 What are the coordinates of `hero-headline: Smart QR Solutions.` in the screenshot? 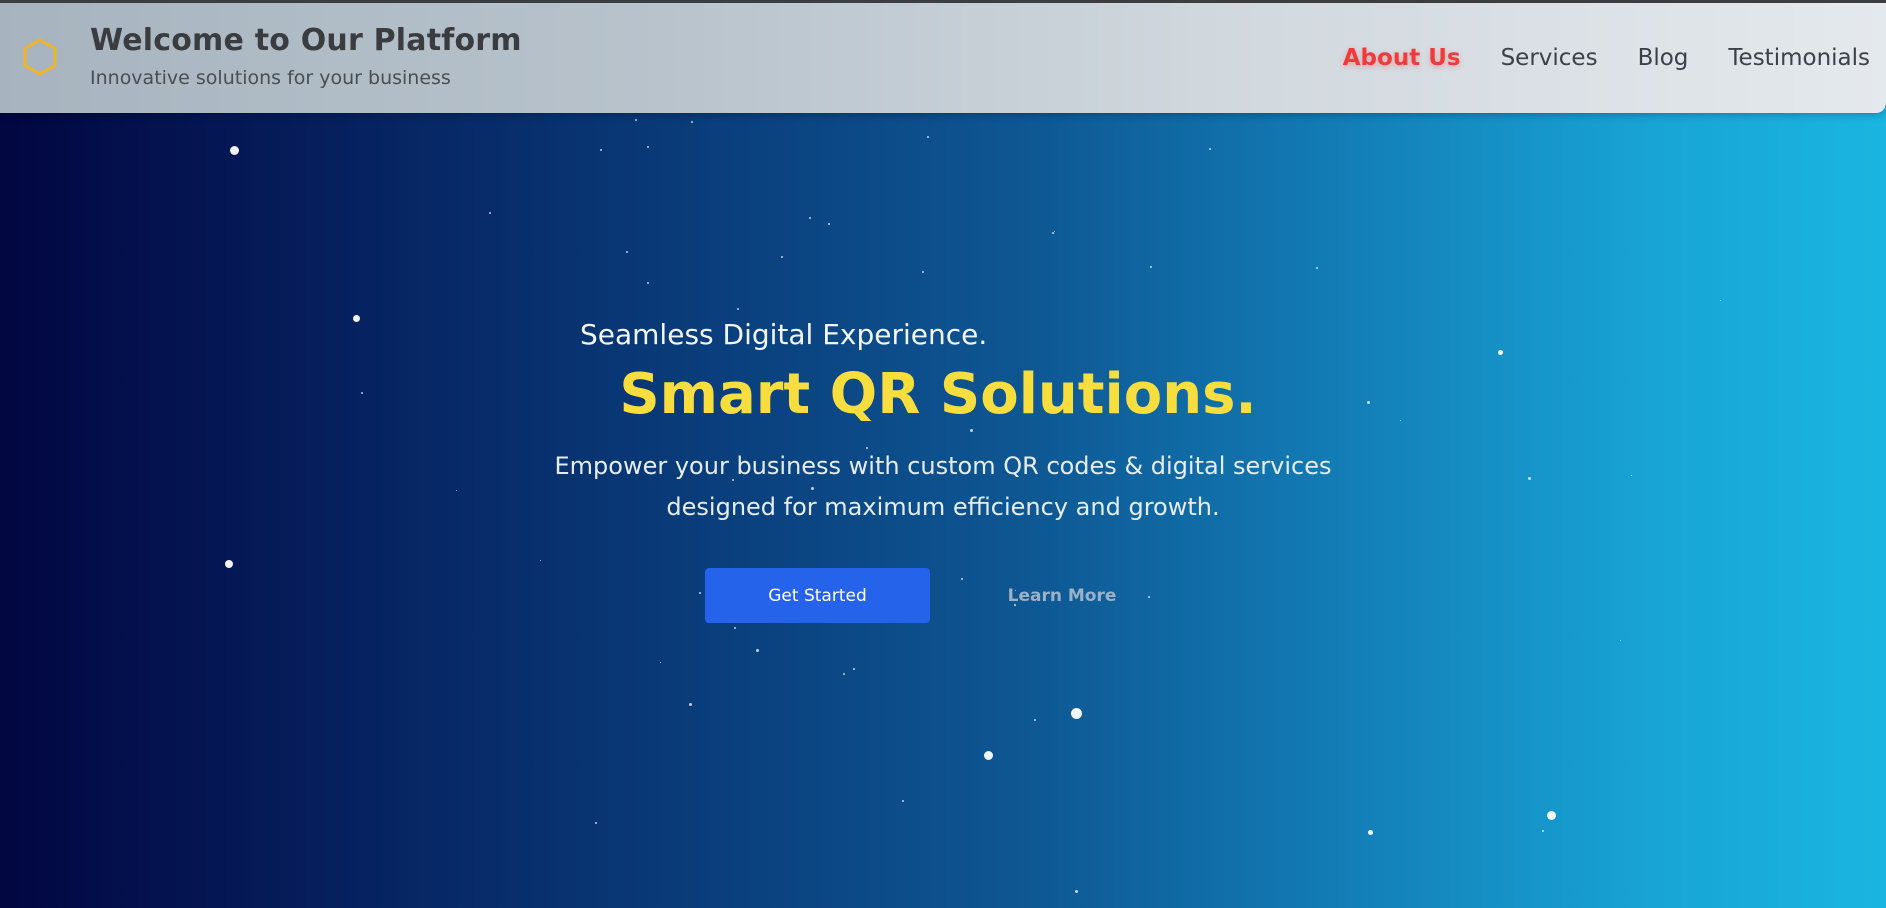 It's located at (938, 394).